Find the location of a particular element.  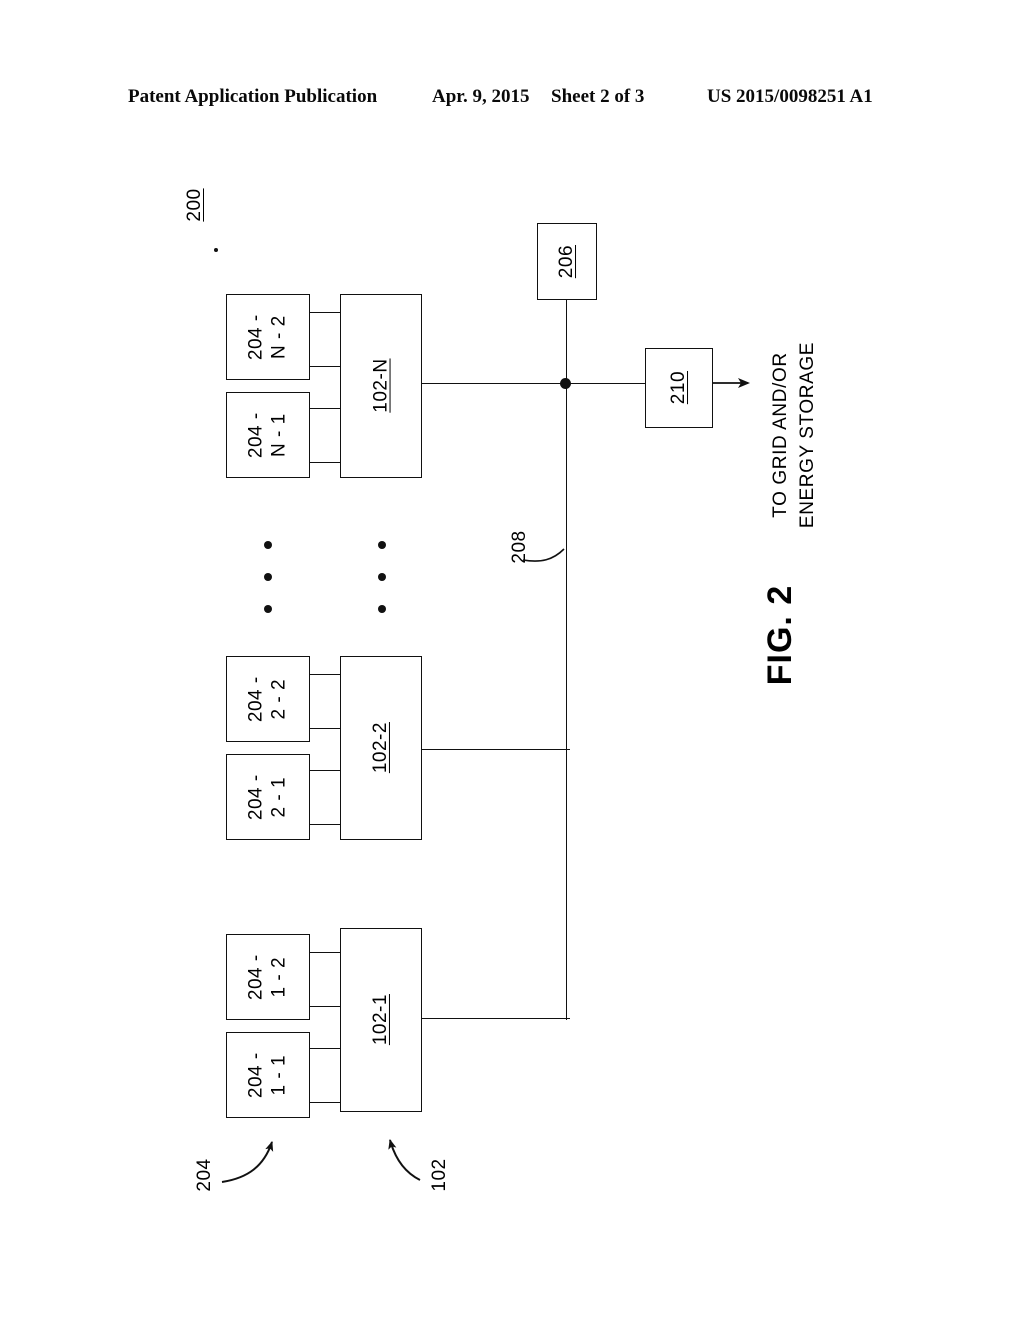

callout-204-arrow is located at coordinates (247, 1162).